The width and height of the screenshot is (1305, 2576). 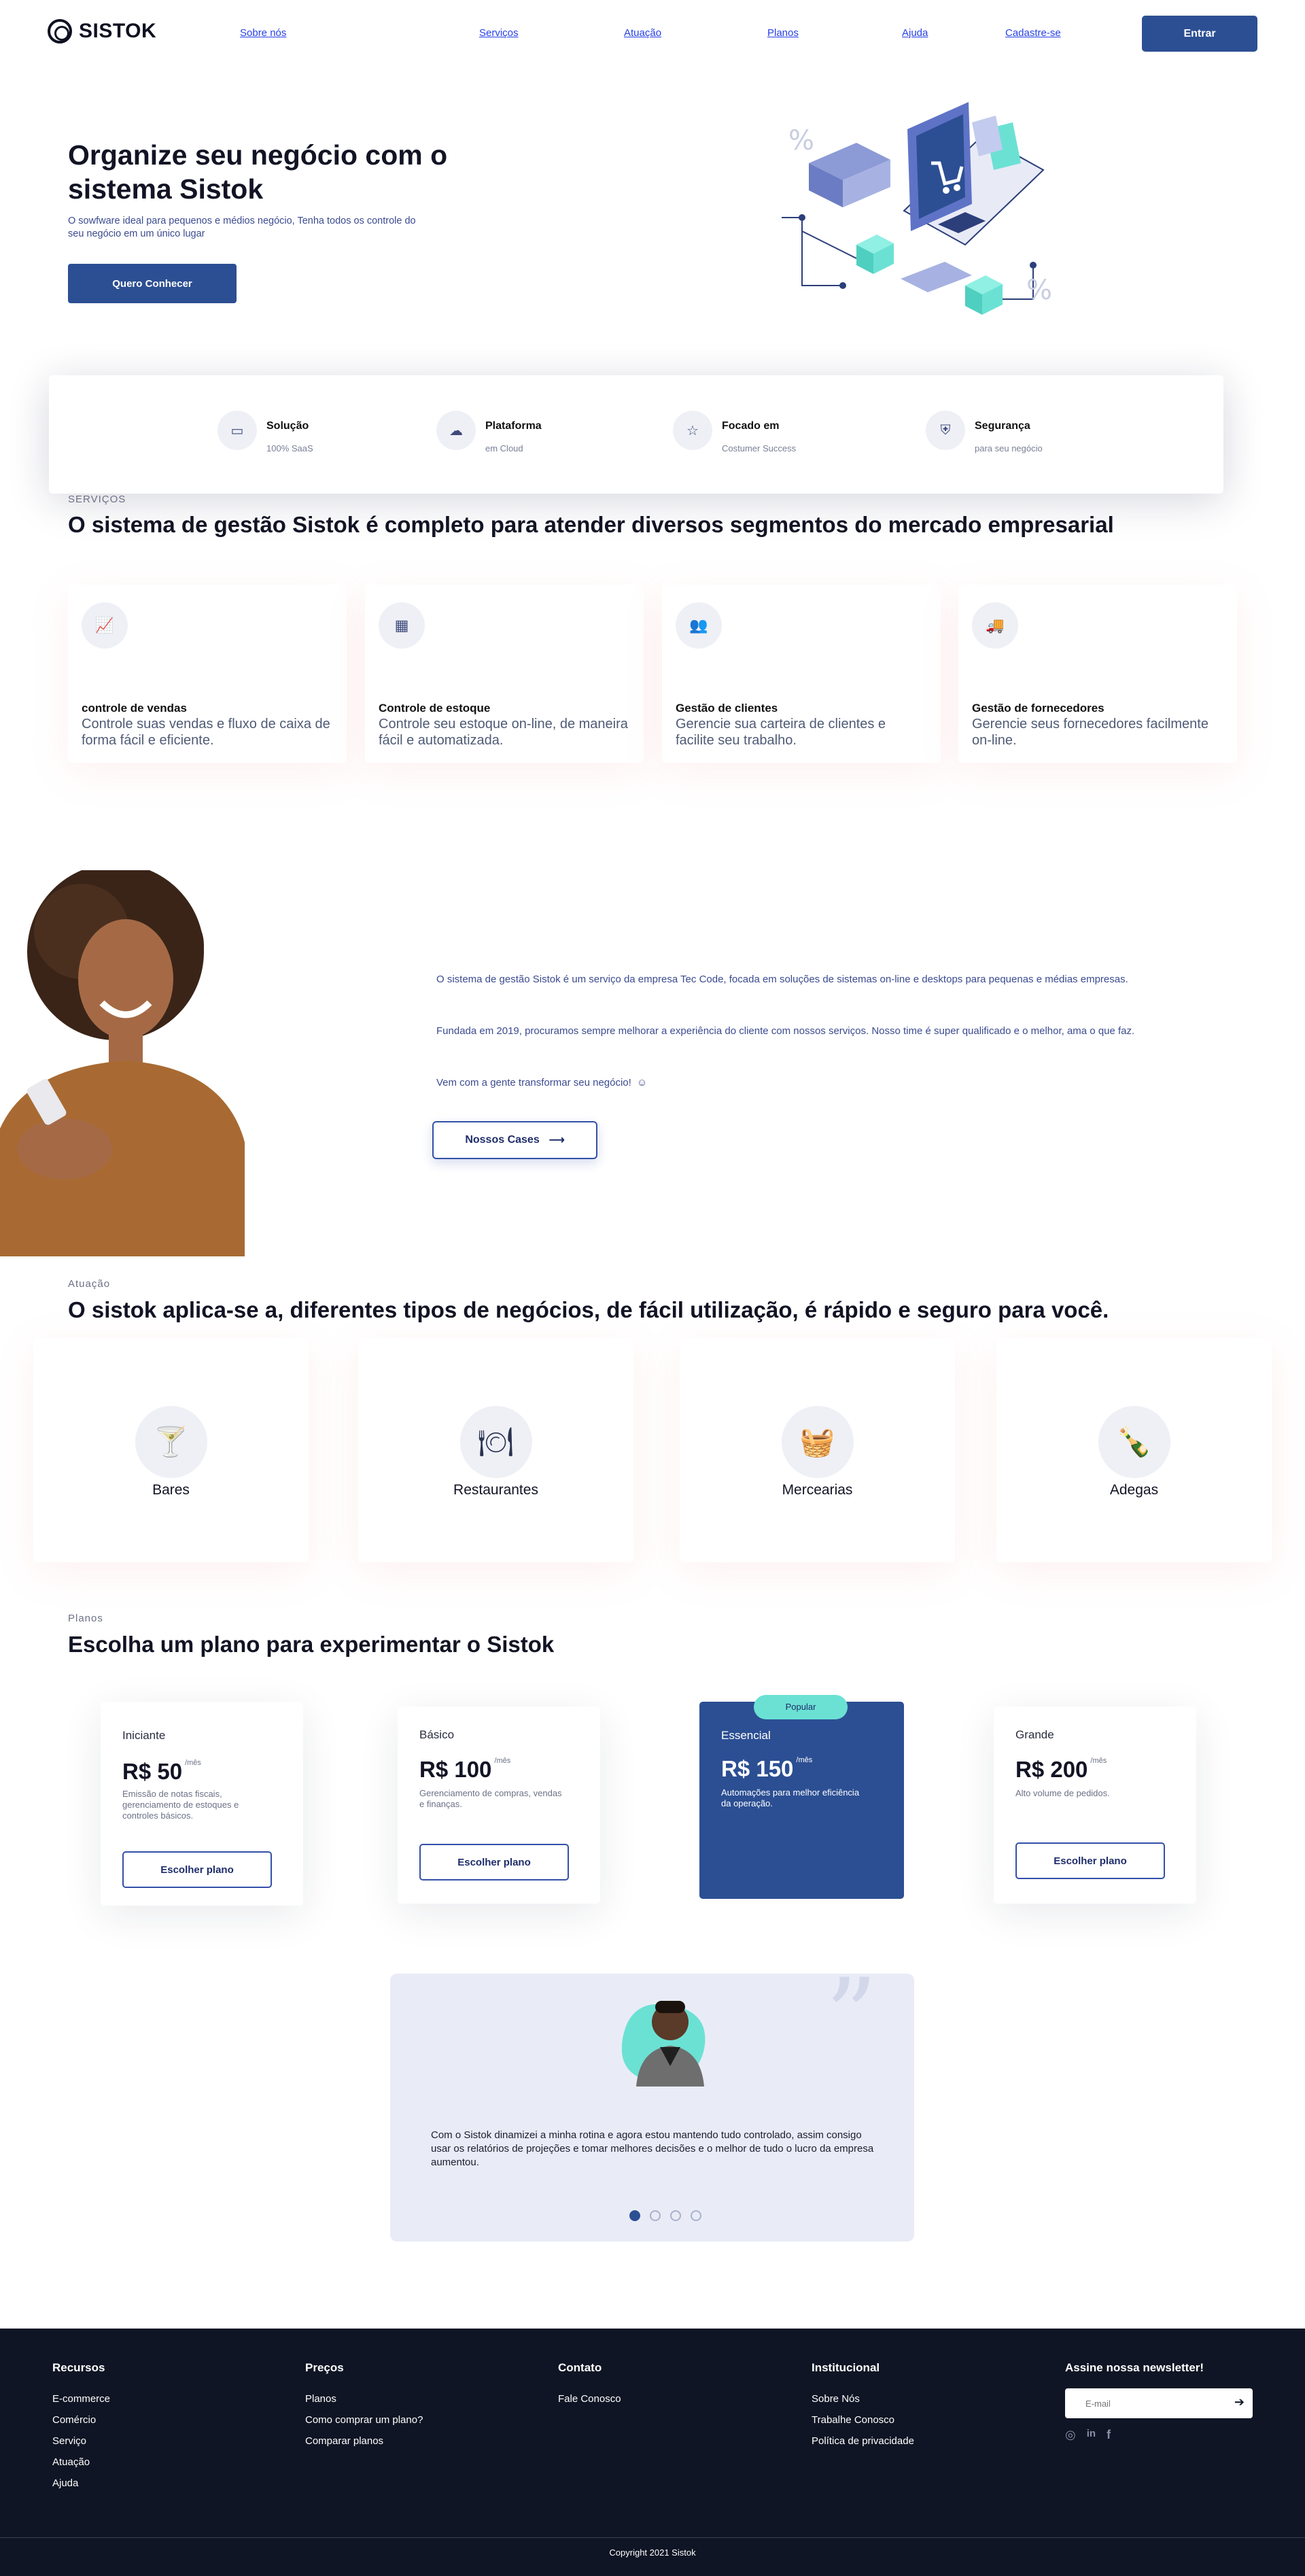 What do you see at coordinates (437, 1734) in the screenshot?
I see `plan-name: Básico` at bounding box center [437, 1734].